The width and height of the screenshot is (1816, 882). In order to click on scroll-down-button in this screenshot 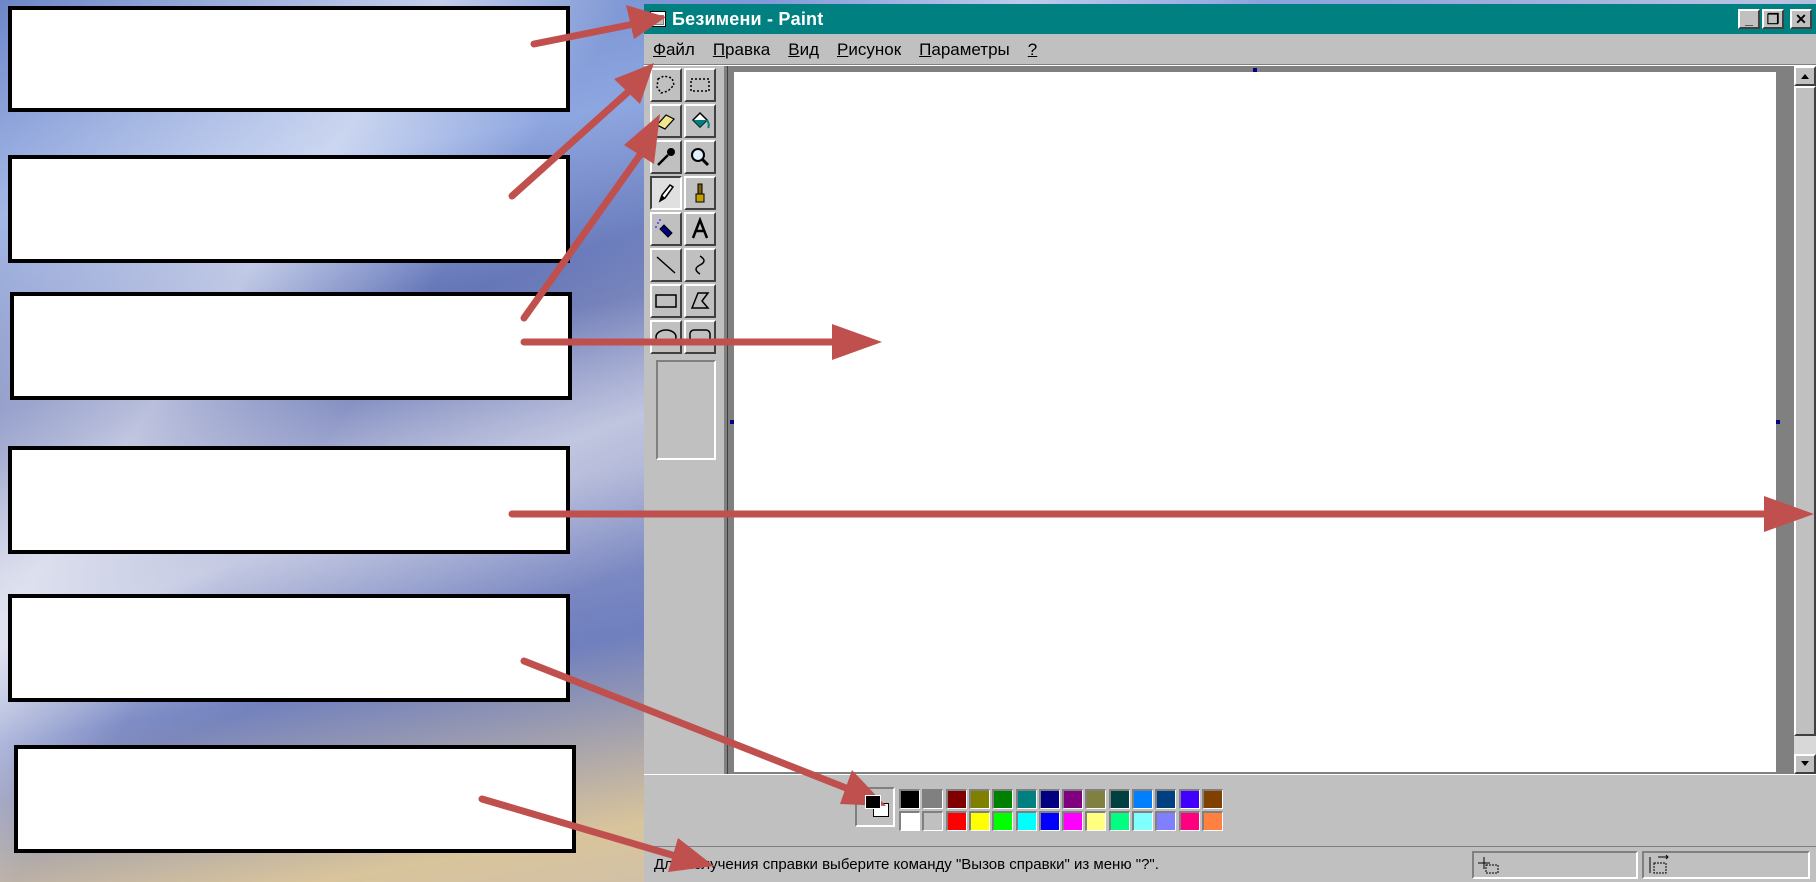, I will do `click(1805, 764)`.